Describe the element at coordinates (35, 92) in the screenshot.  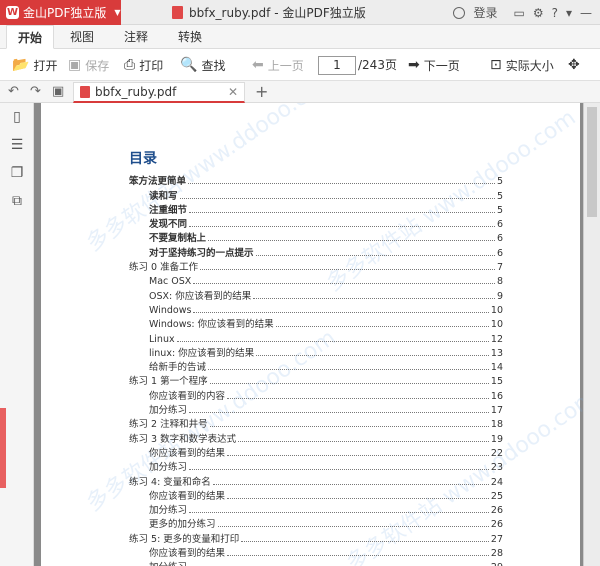
I see `redo-icon: ↷` at that location.